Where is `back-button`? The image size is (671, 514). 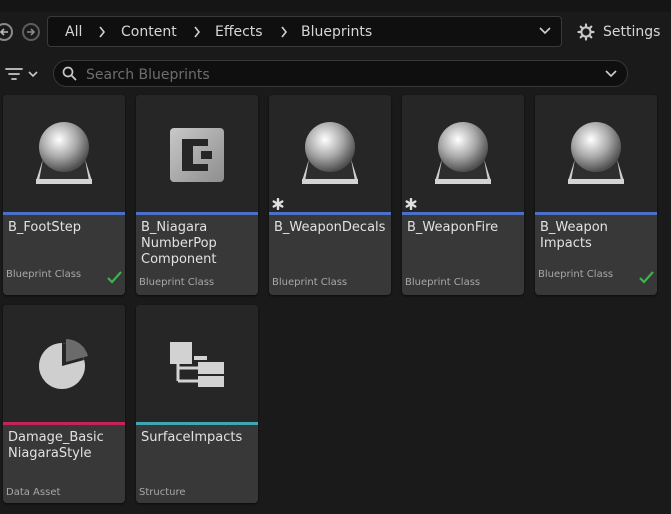 back-button is located at coordinates (6, 32).